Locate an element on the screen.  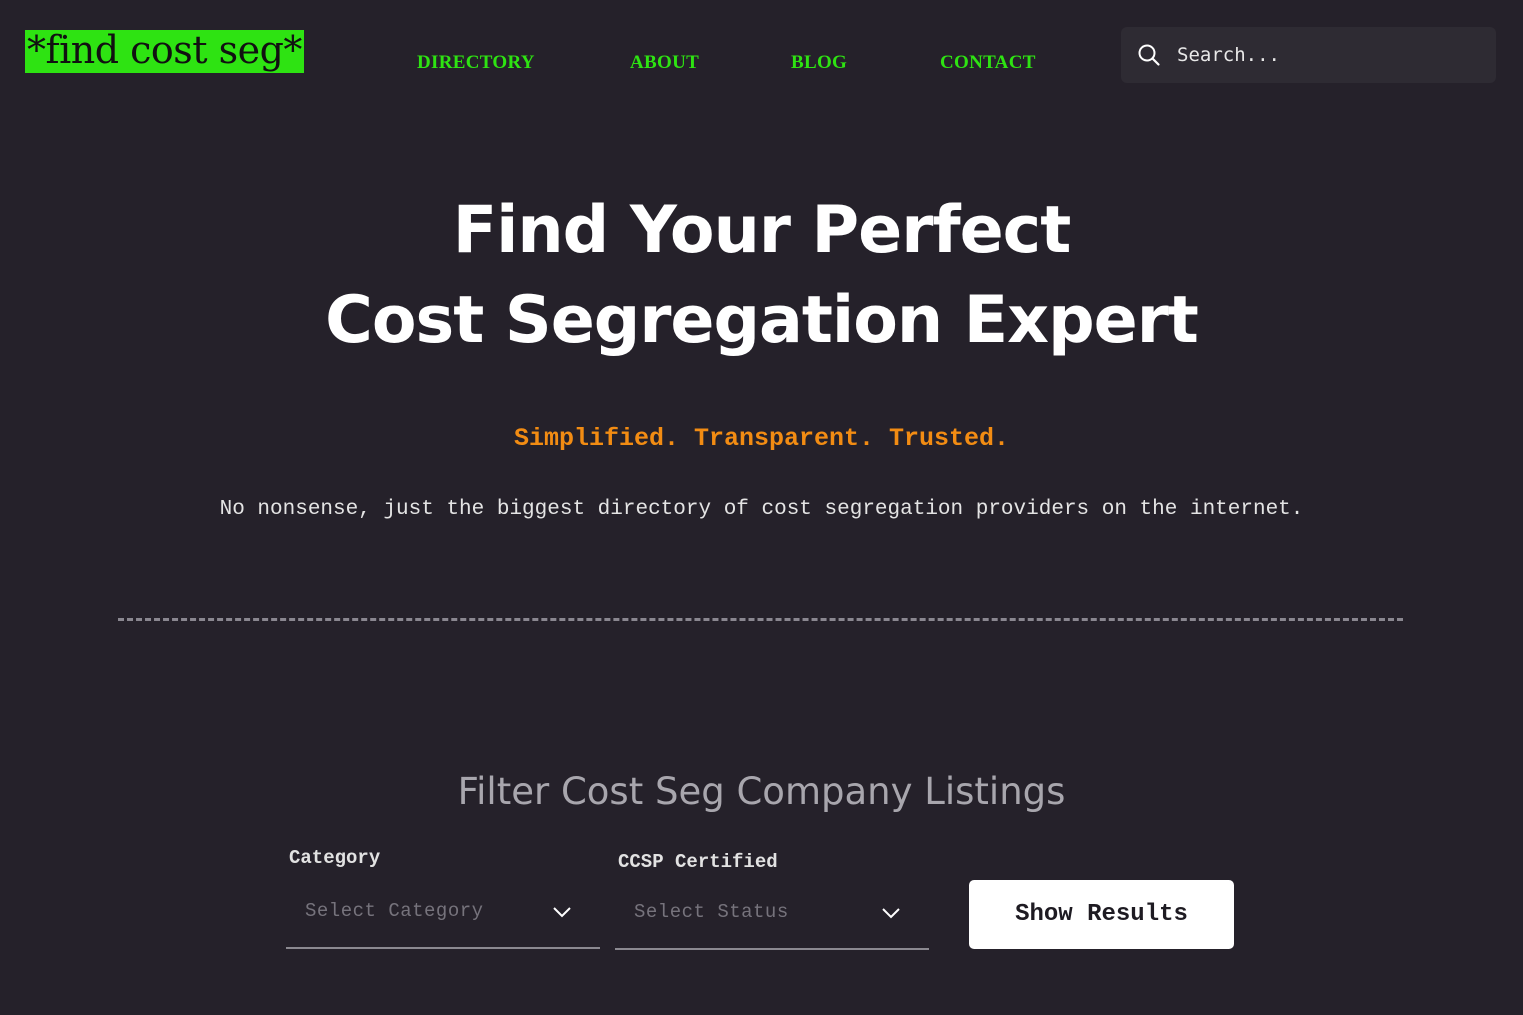
nav-link-blog: BLOG is located at coordinates (819, 63).